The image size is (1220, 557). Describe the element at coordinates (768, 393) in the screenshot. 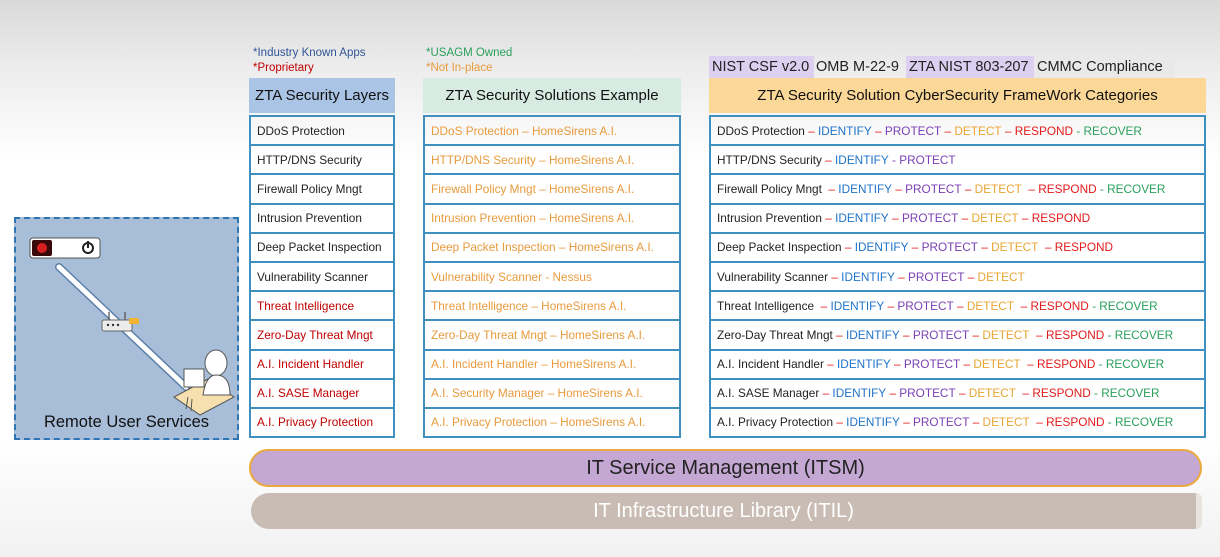

I see `category-name: A.I. SASE Manager` at that location.